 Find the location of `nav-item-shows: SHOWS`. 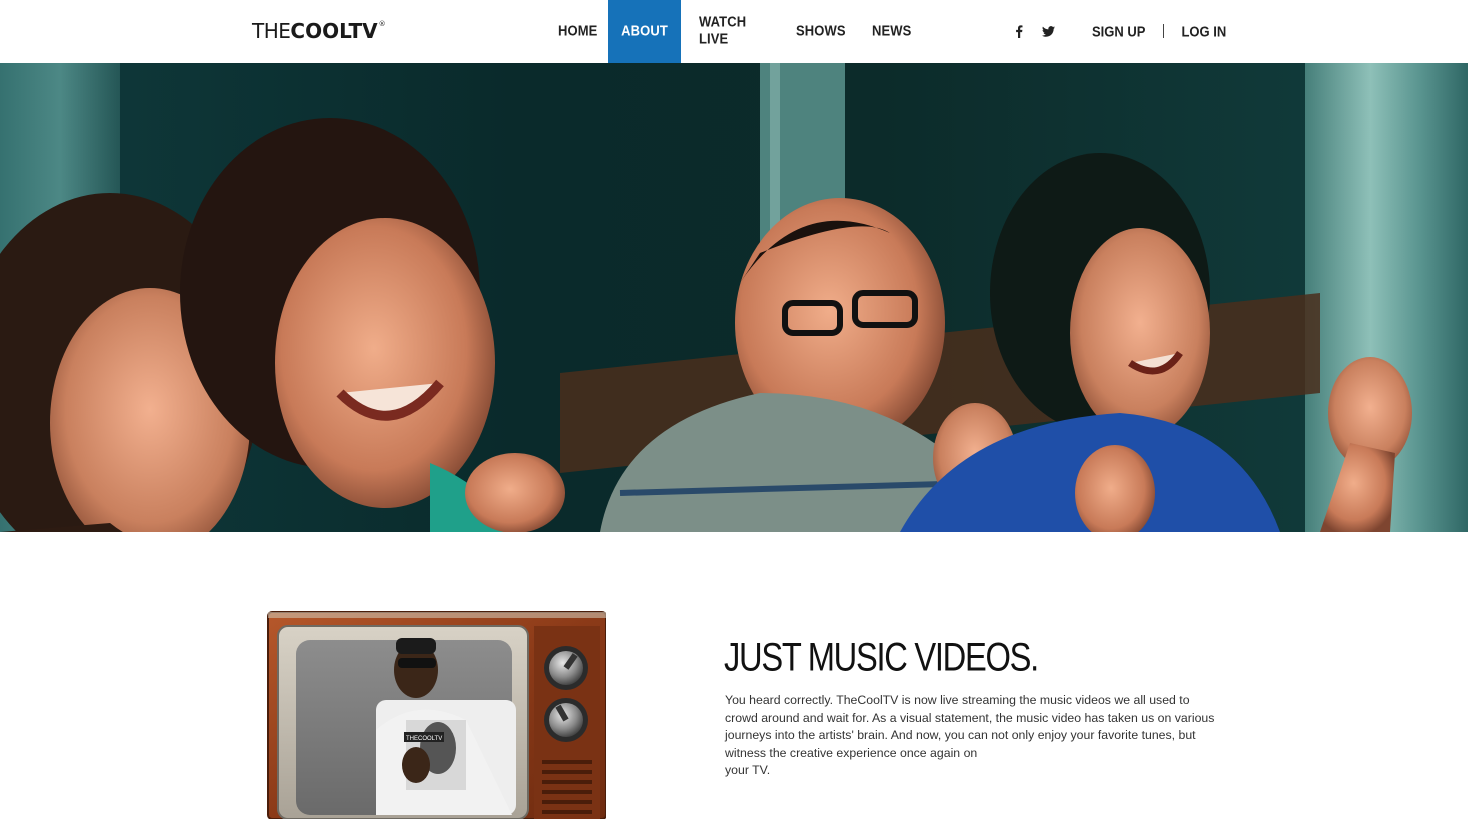

nav-item-shows: SHOWS is located at coordinates (816, 32).